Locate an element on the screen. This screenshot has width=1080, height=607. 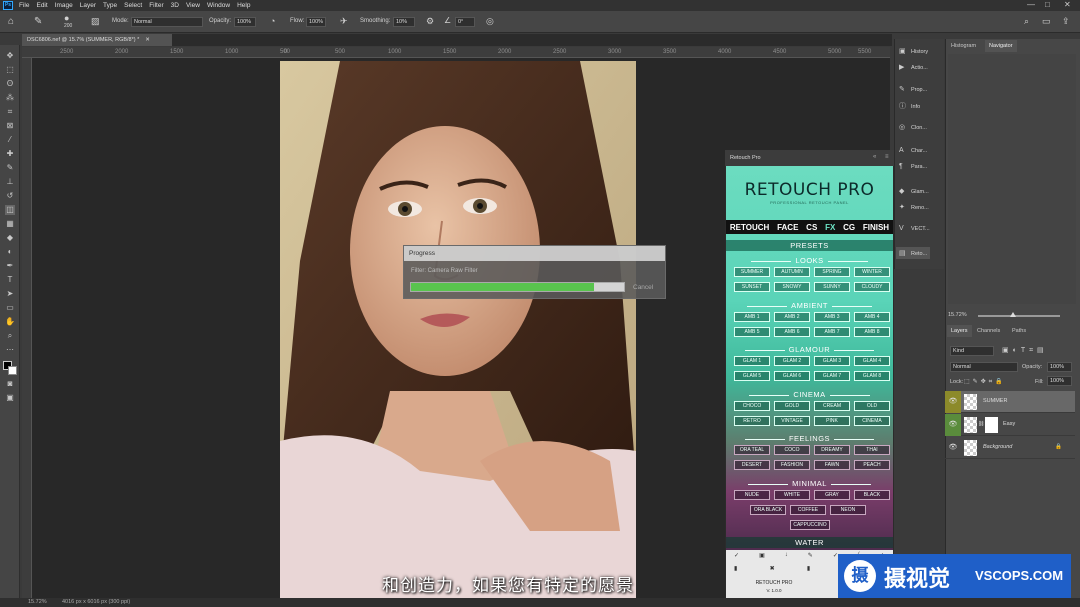
layer-row-background: 👁 Background 🔒 is located at coordinates (1010, 448).